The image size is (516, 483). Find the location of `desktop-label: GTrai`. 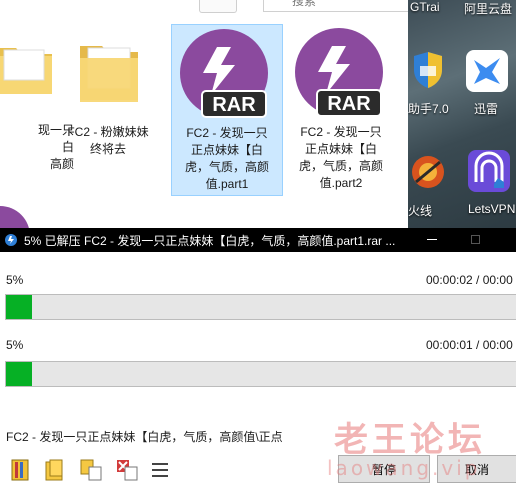

desktop-label: GTrai is located at coordinates (425, 7).